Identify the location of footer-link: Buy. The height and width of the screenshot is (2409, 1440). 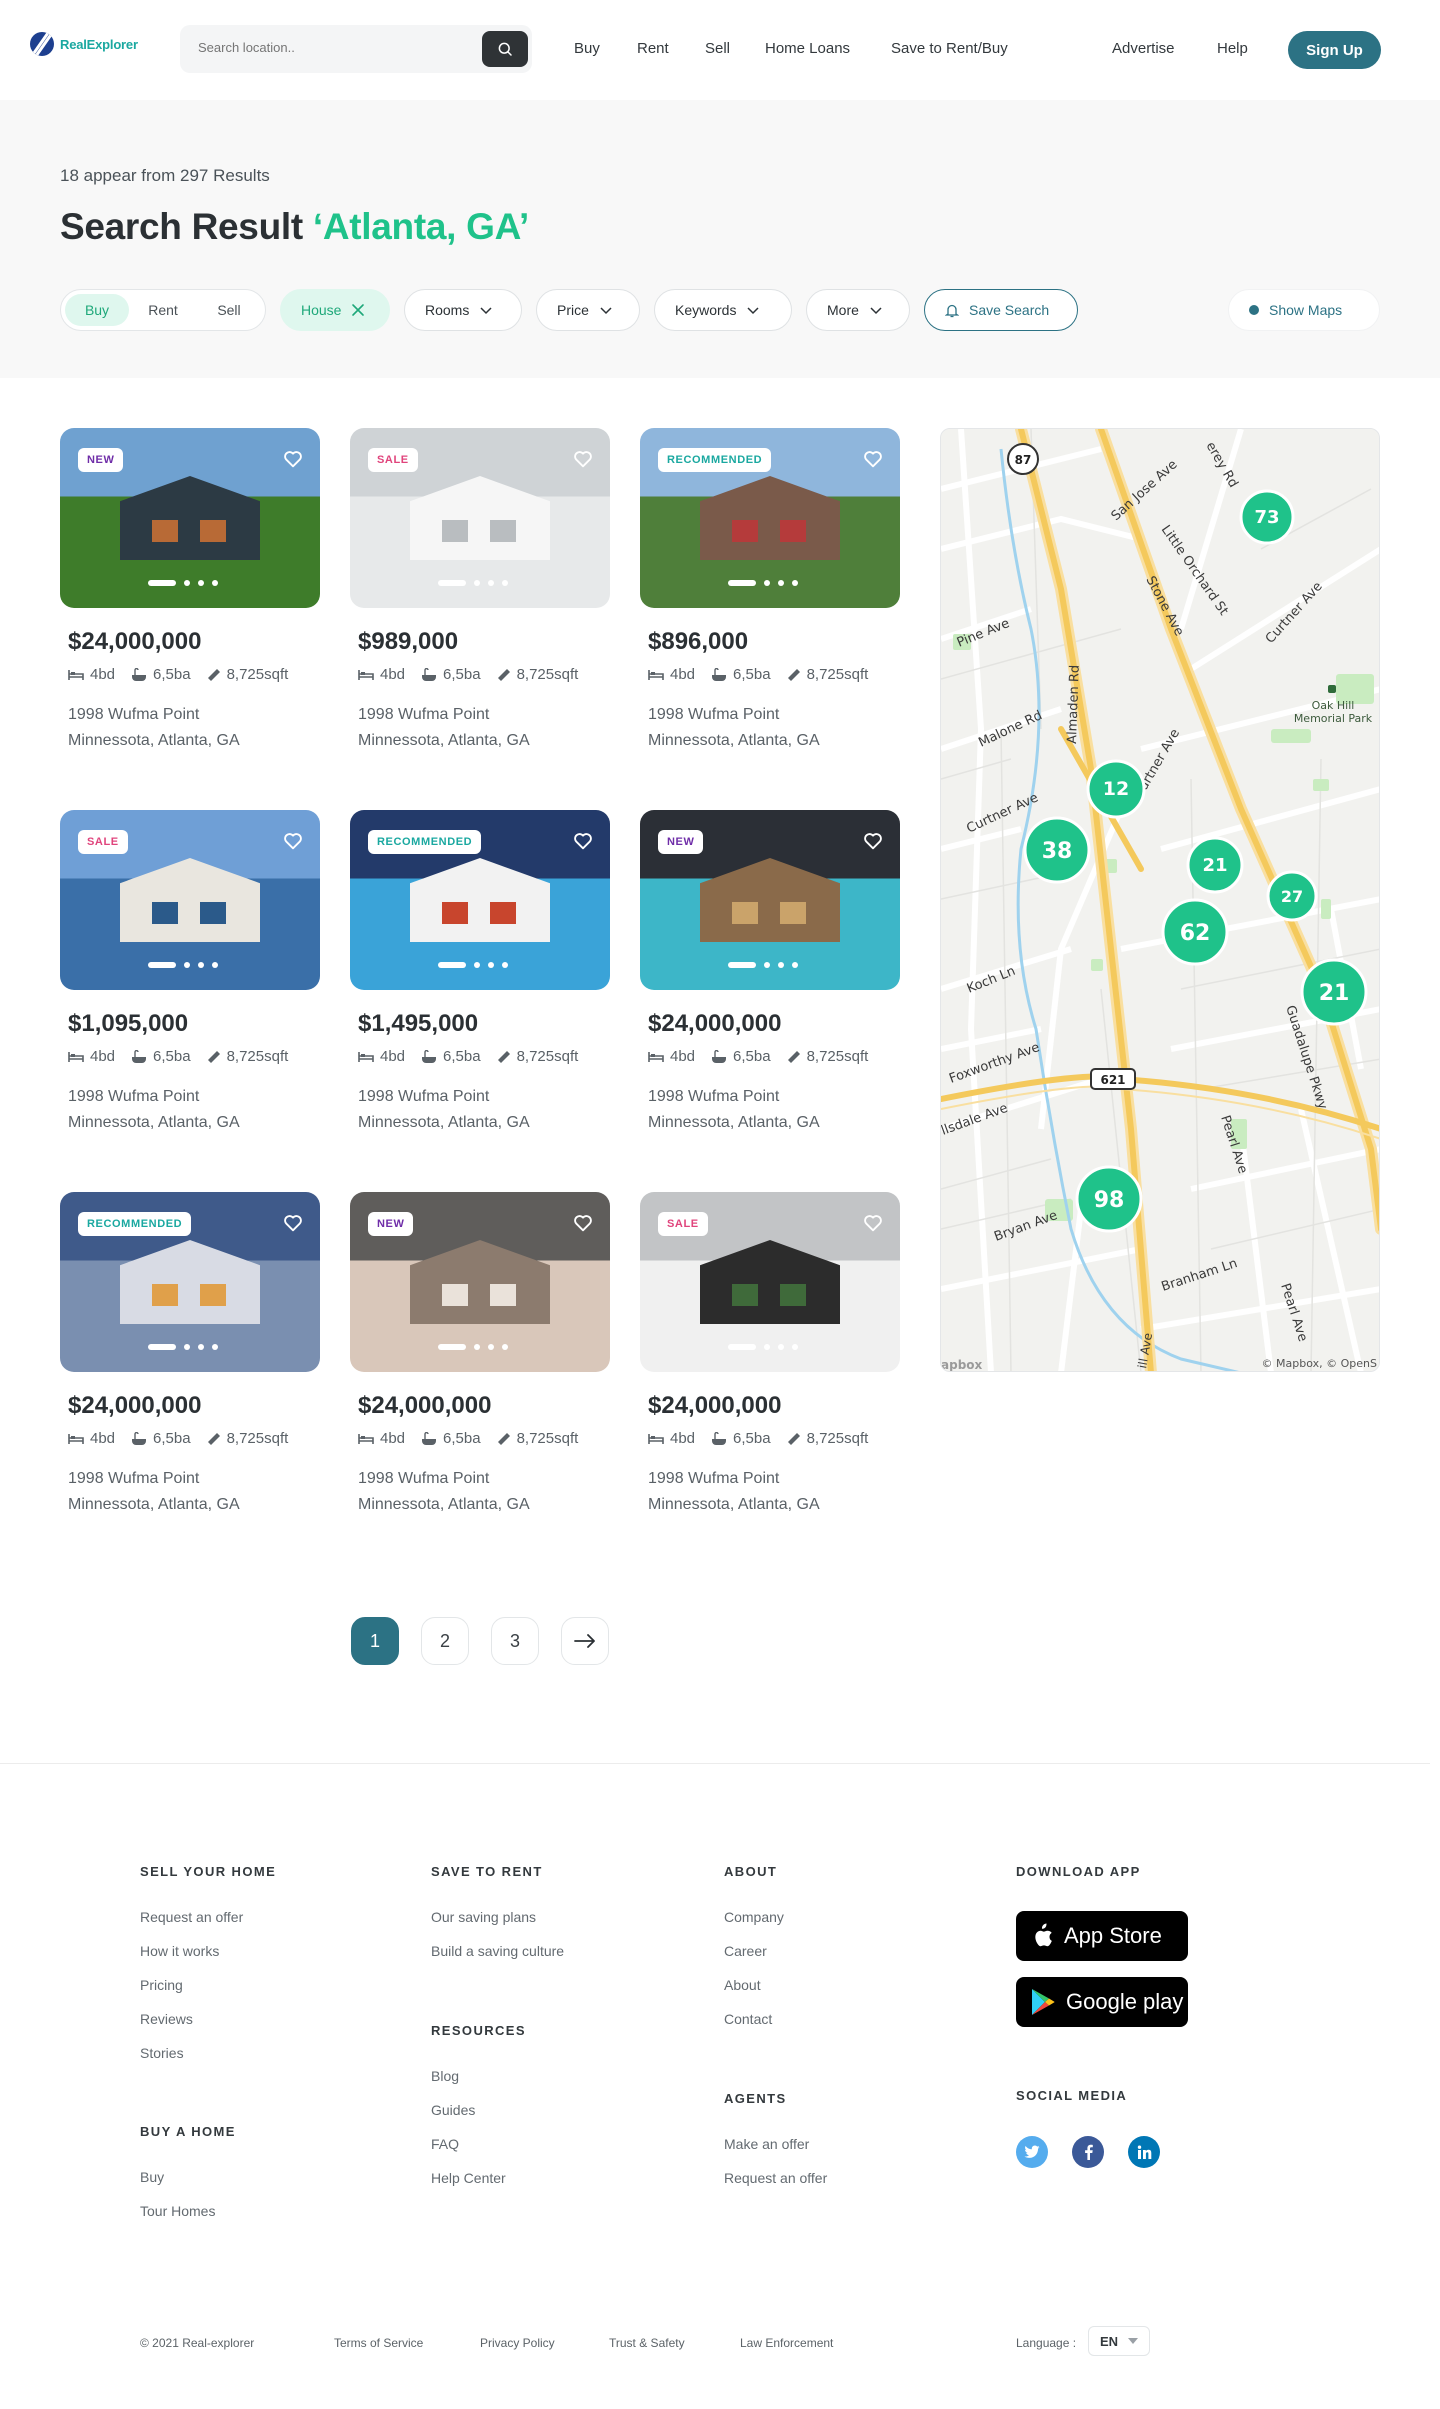
(152, 2177).